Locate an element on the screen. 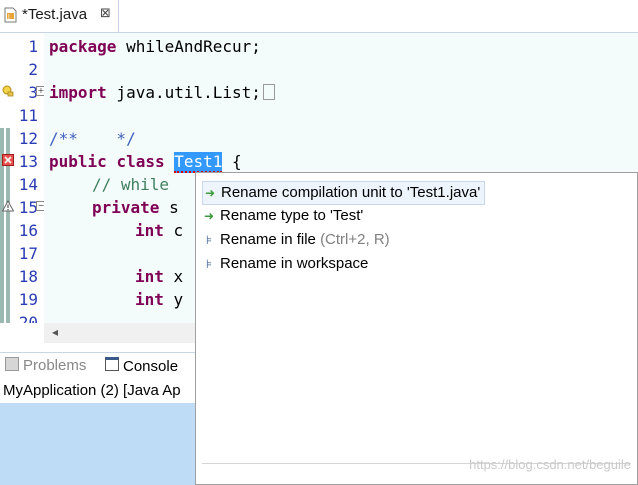 The width and height of the screenshot is (638, 485). line-number-ruler: 1 2 3 11 12 13 14 15 16 17 18 19 20 + − is located at coordinates (23, 178).